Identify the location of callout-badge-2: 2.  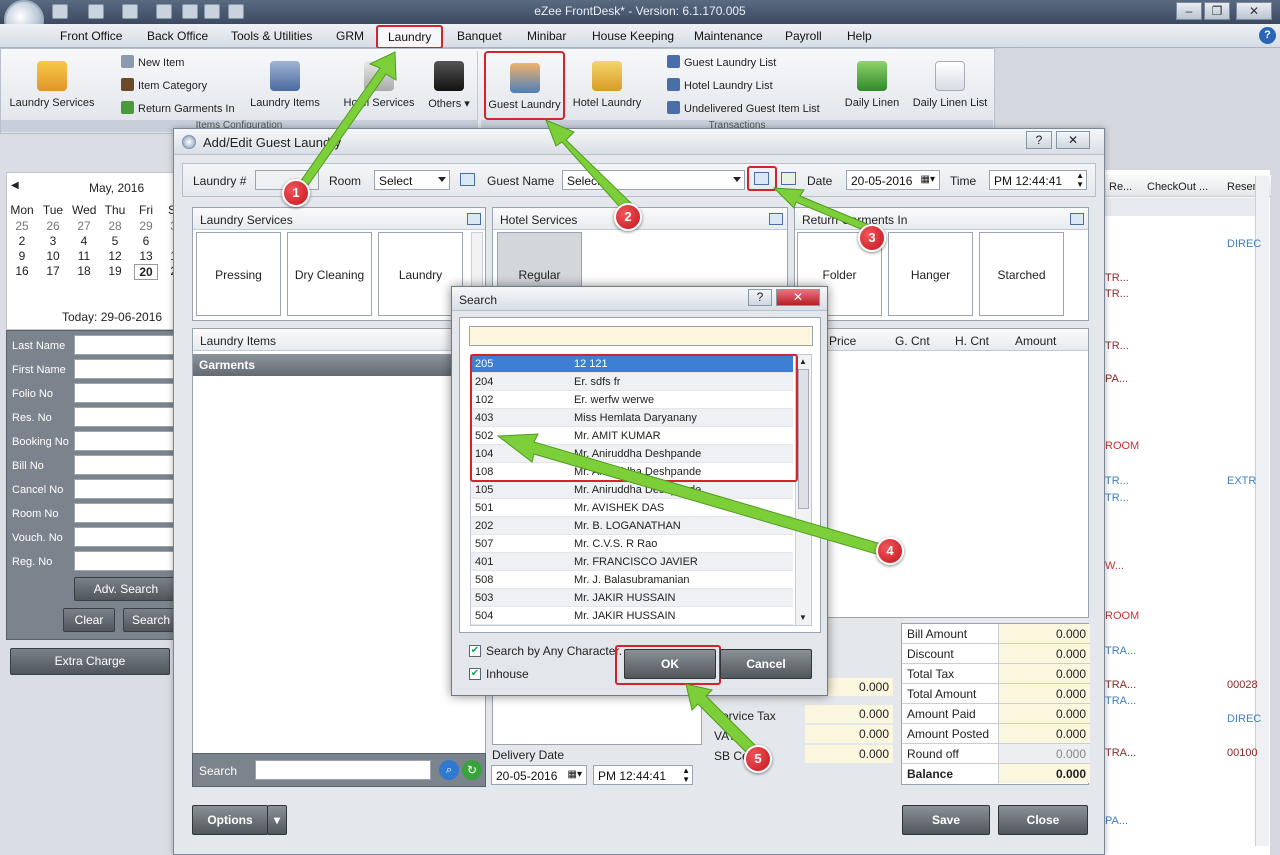
(628, 217).